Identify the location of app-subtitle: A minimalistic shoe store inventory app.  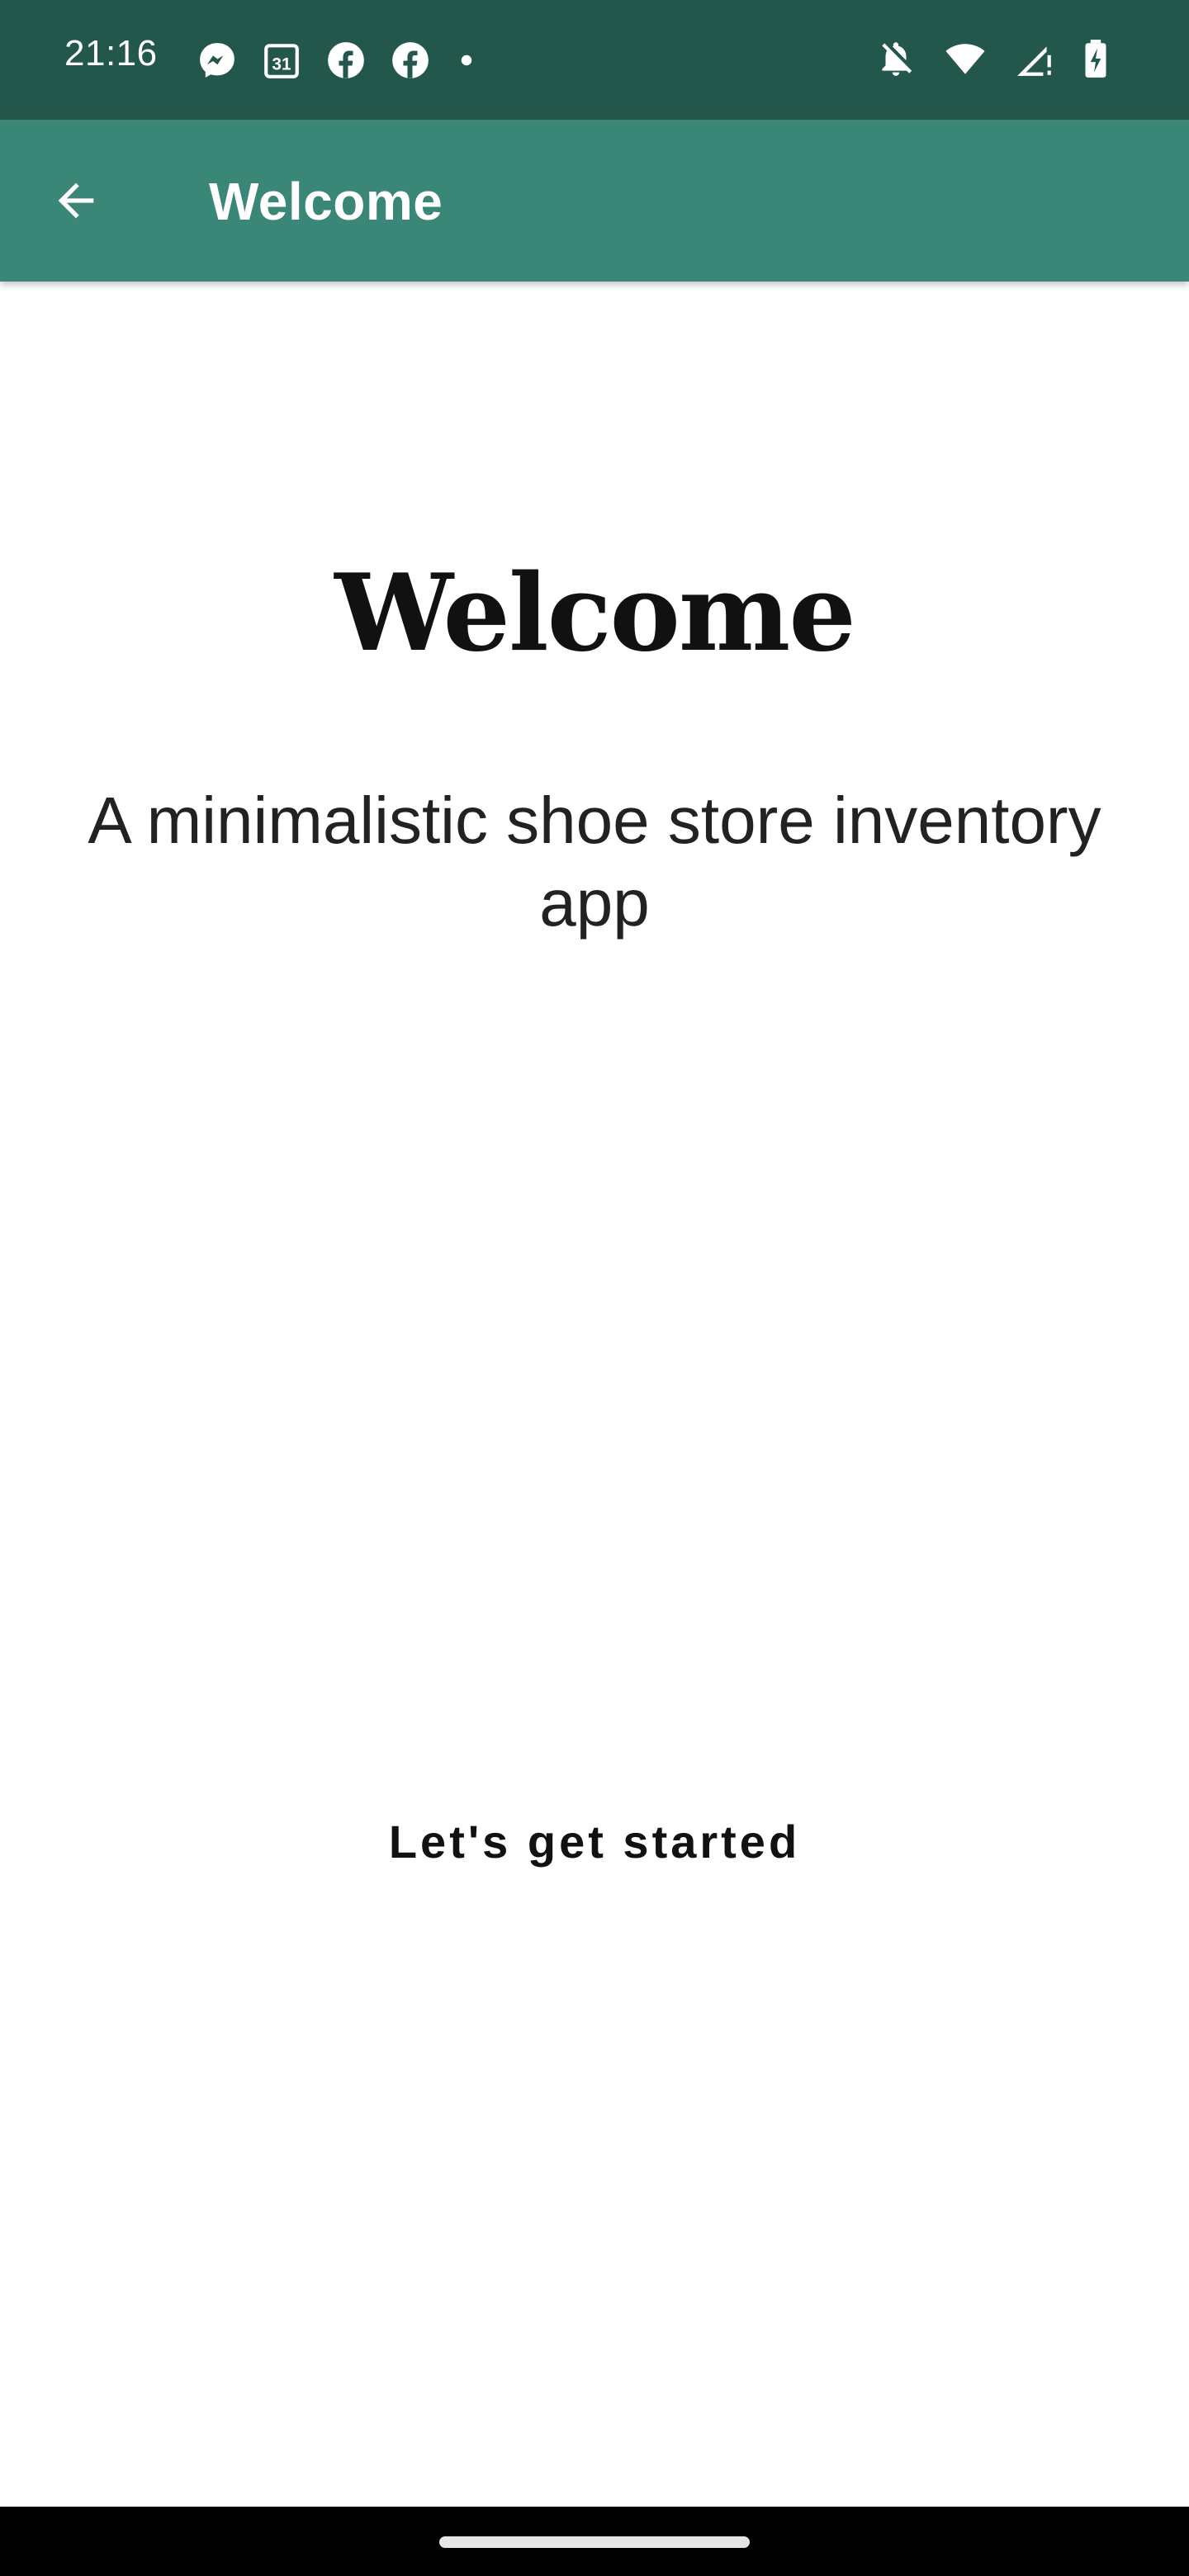
(594, 862).